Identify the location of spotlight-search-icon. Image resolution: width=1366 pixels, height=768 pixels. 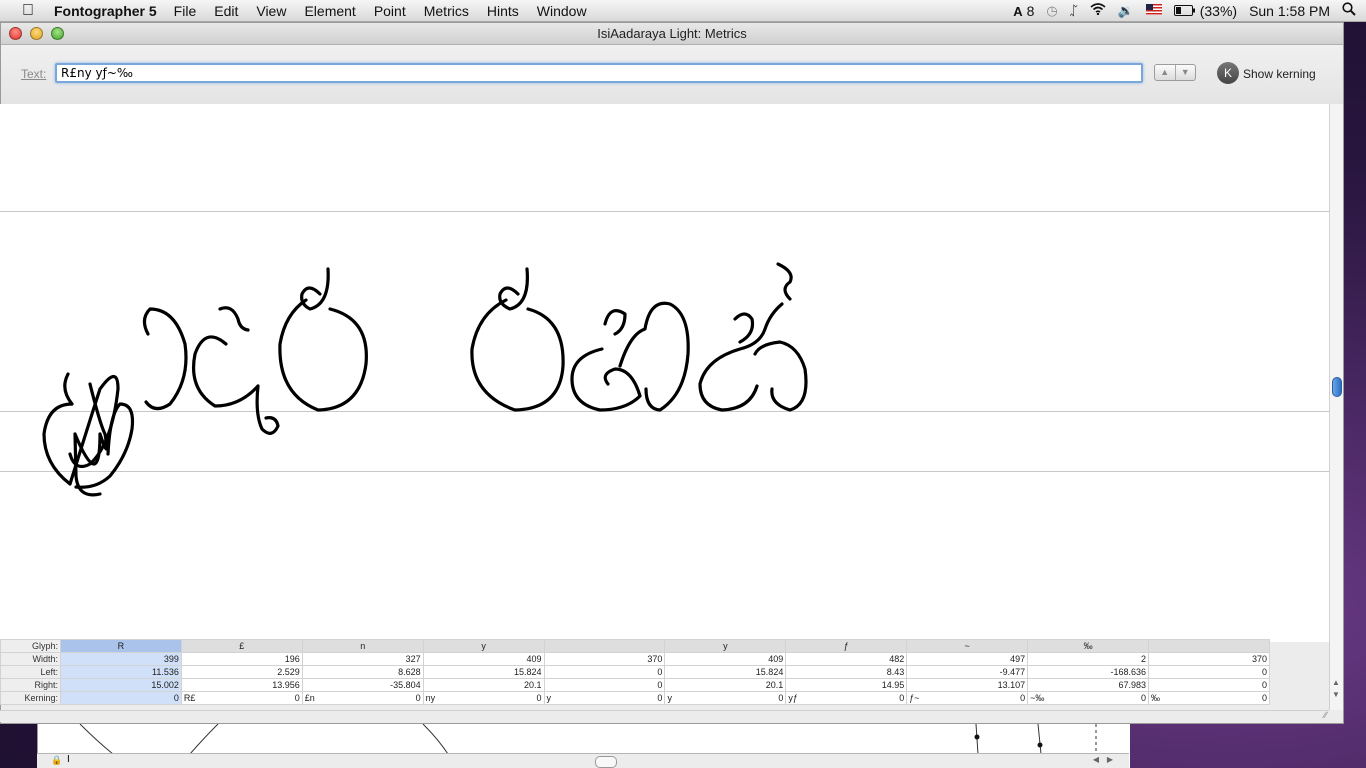
(1349, 10).